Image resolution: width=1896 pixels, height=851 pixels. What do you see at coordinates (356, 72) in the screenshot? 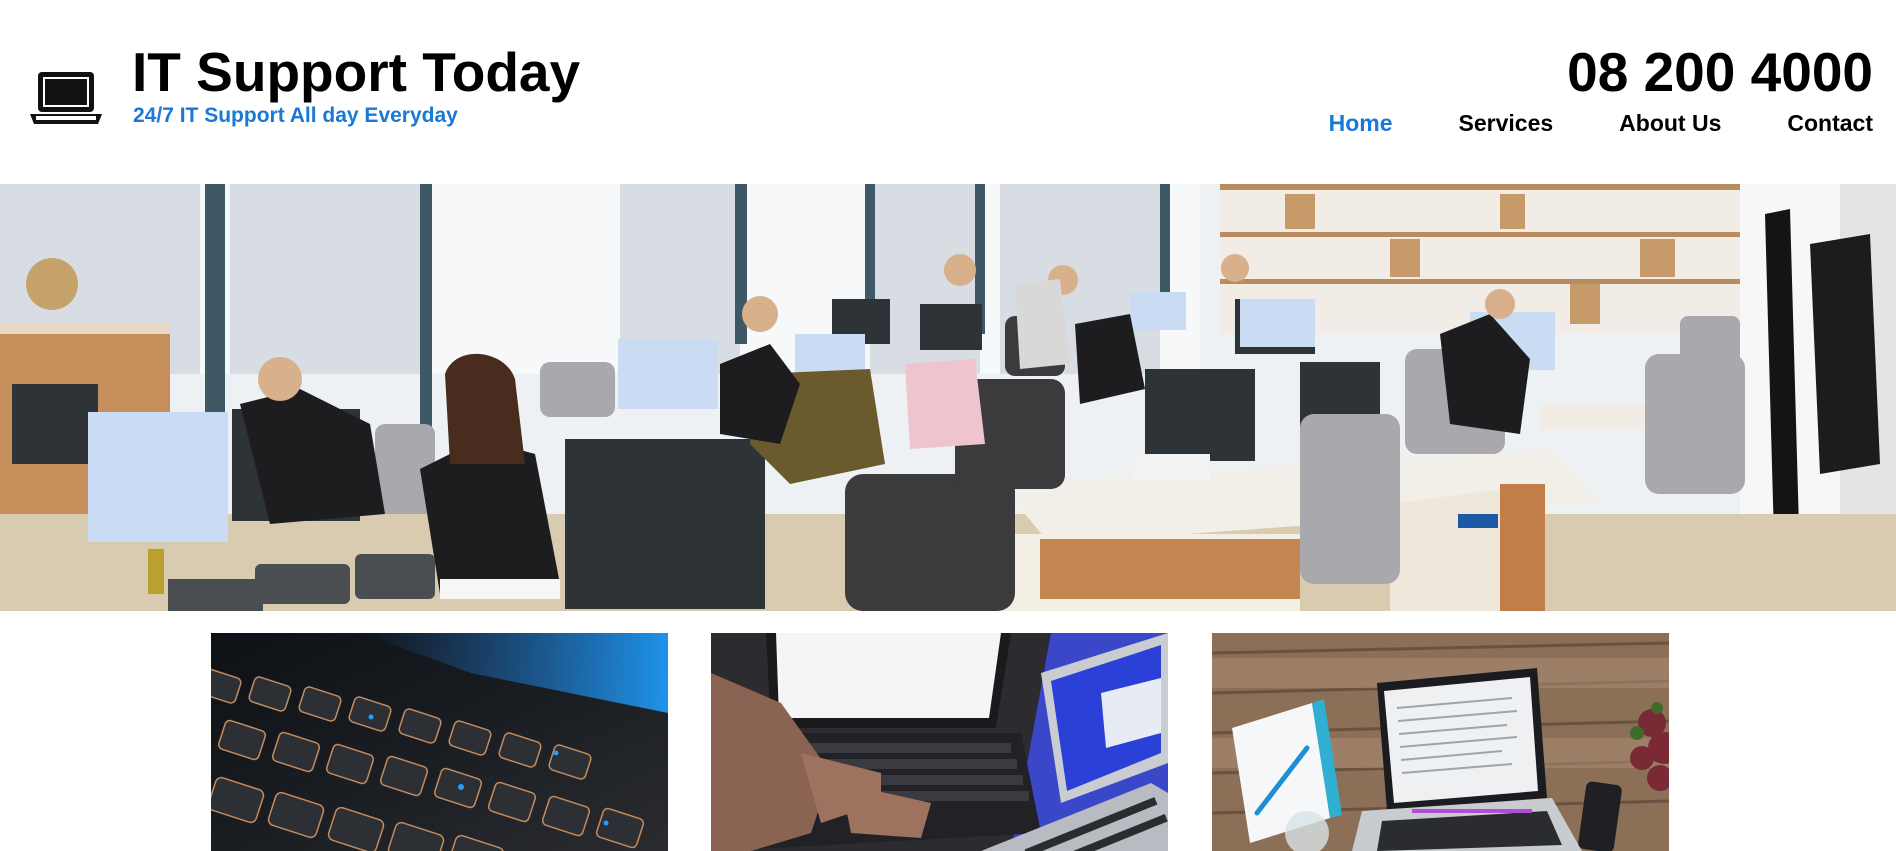
I see `site-title: IT Support Today` at bounding box center [356, 72].